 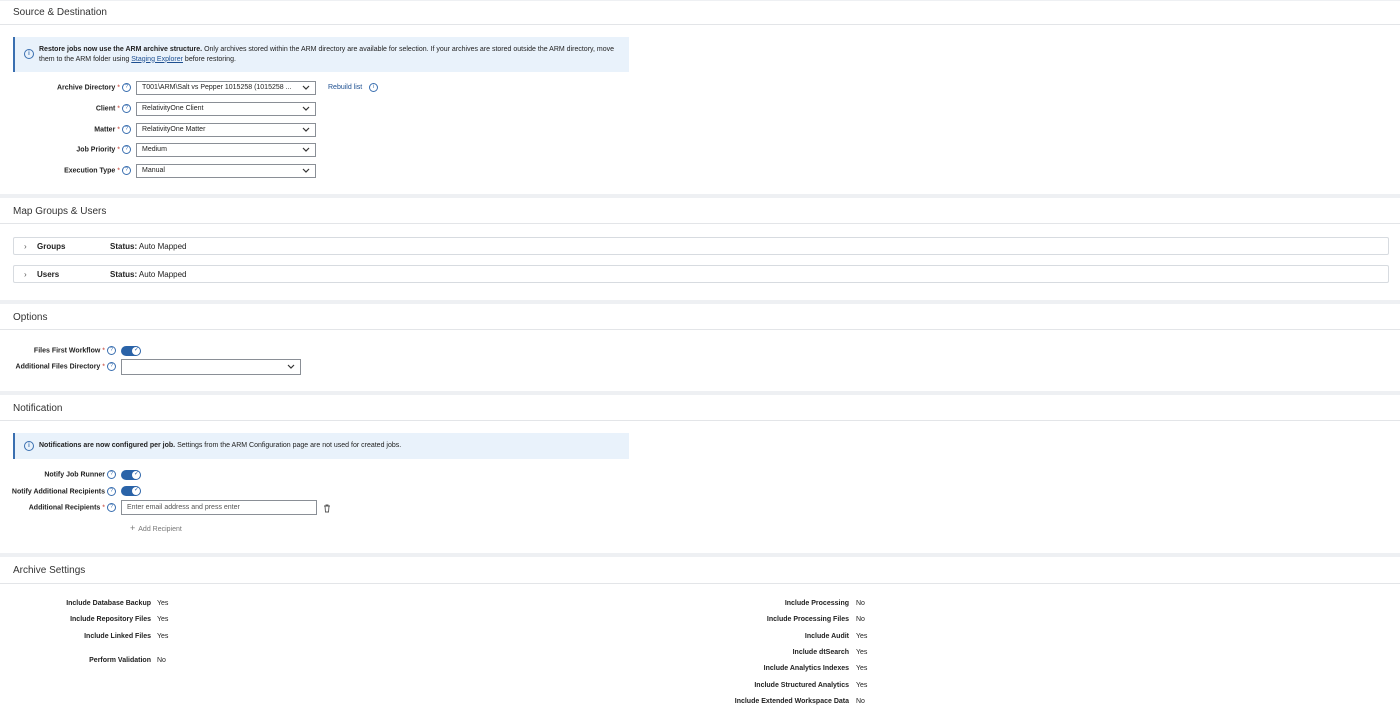 I want to click on setting-label: Include Extended Workspace Data, so click(x=791, y=701).